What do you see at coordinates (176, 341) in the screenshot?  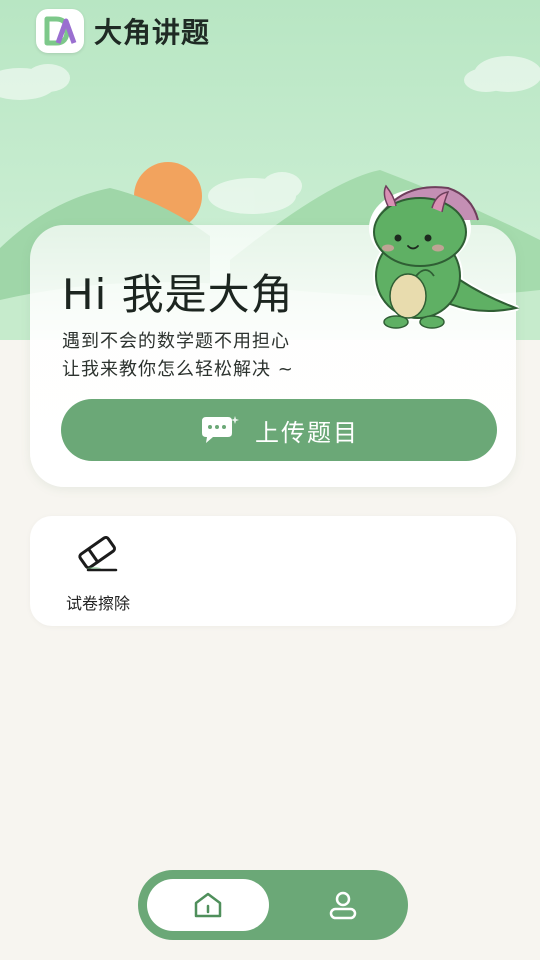 I see `greeting-subtitle-line1: 遇到不会的数学题不用担心` at bounding box center [176, 341].